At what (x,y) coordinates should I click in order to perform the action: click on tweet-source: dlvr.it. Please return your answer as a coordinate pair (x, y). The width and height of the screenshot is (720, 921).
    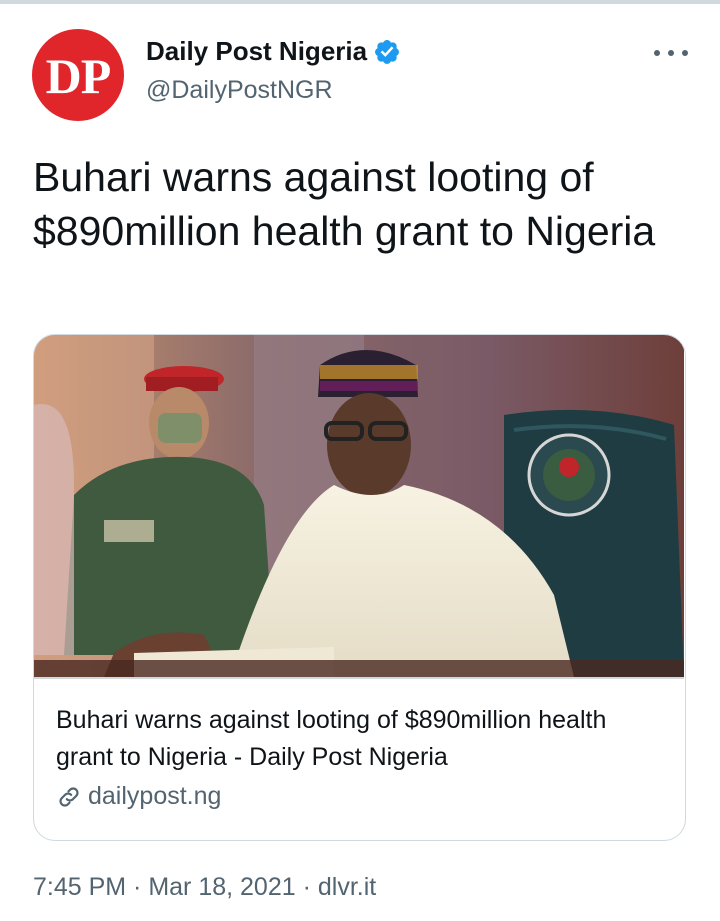
    Looking at the image, I should click on (347, 887).